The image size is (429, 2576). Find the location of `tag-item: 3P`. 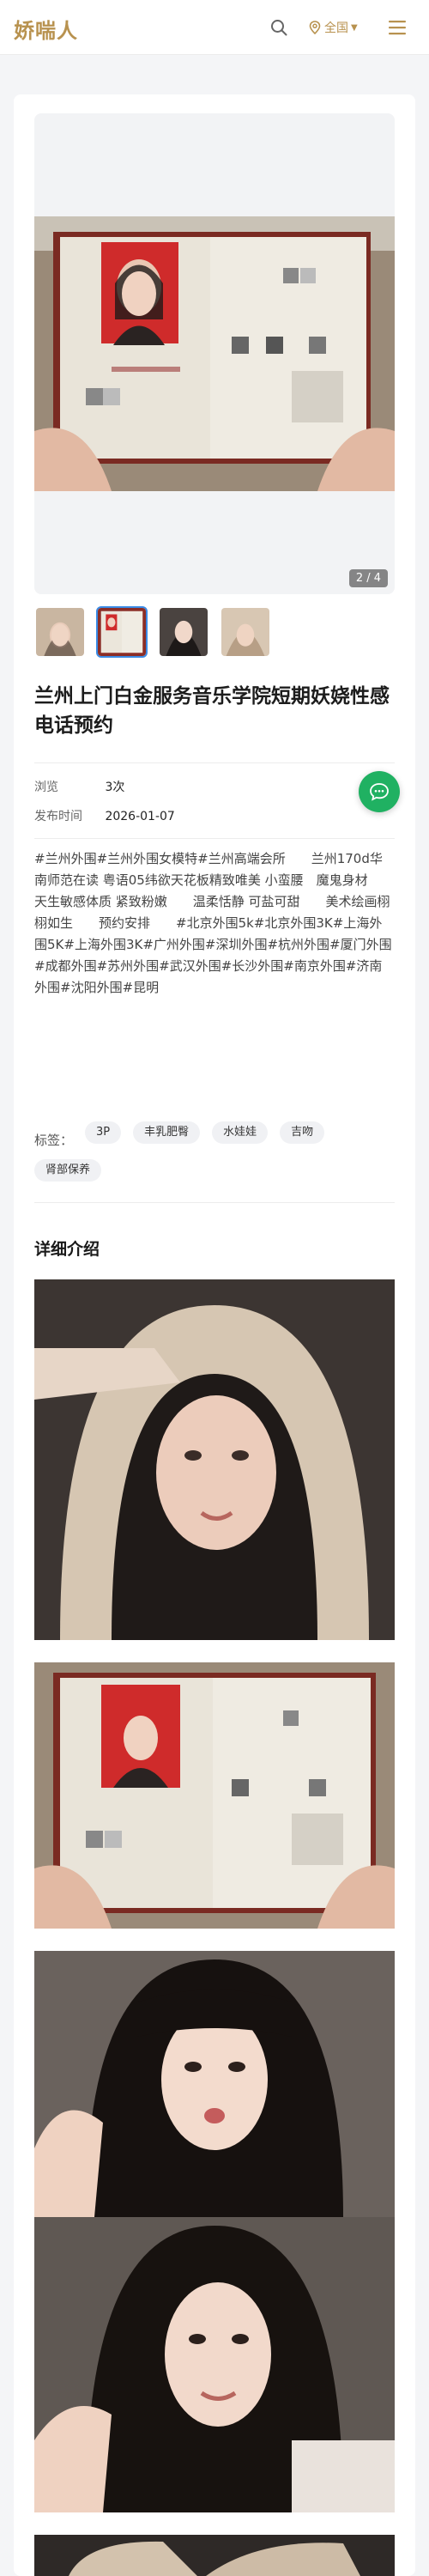

tag-item: 3P is located at coordinates (104, 1133).